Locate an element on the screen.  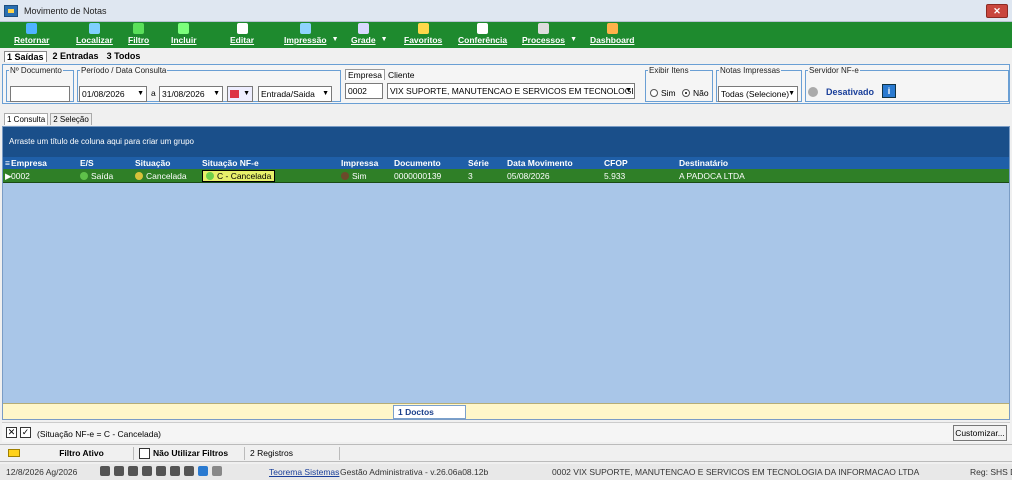
whatsapp-icon is located at coordinates (105, 471).